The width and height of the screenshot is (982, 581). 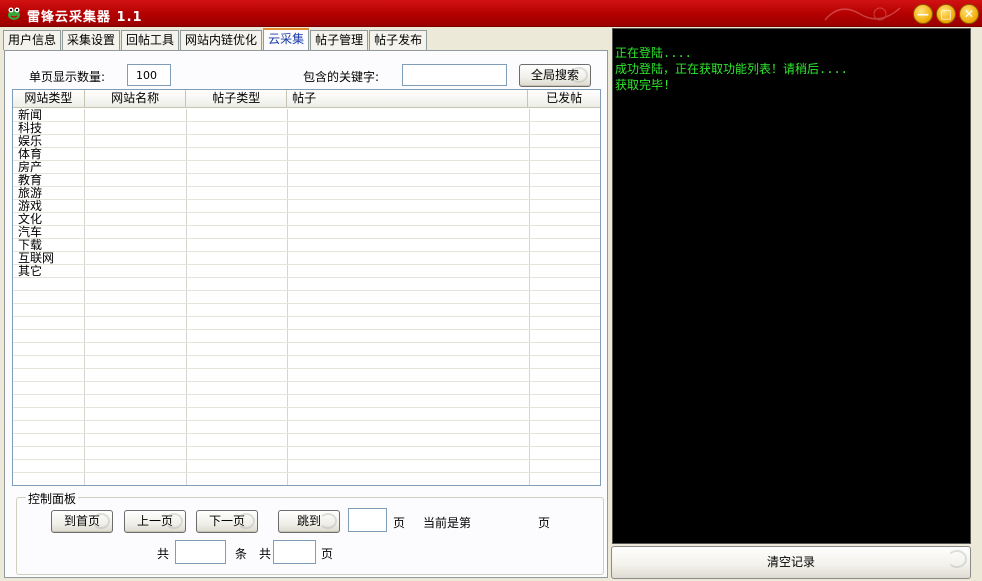 I want to click on column-header-site-name: 网站名称, so click(x=136, y=99).